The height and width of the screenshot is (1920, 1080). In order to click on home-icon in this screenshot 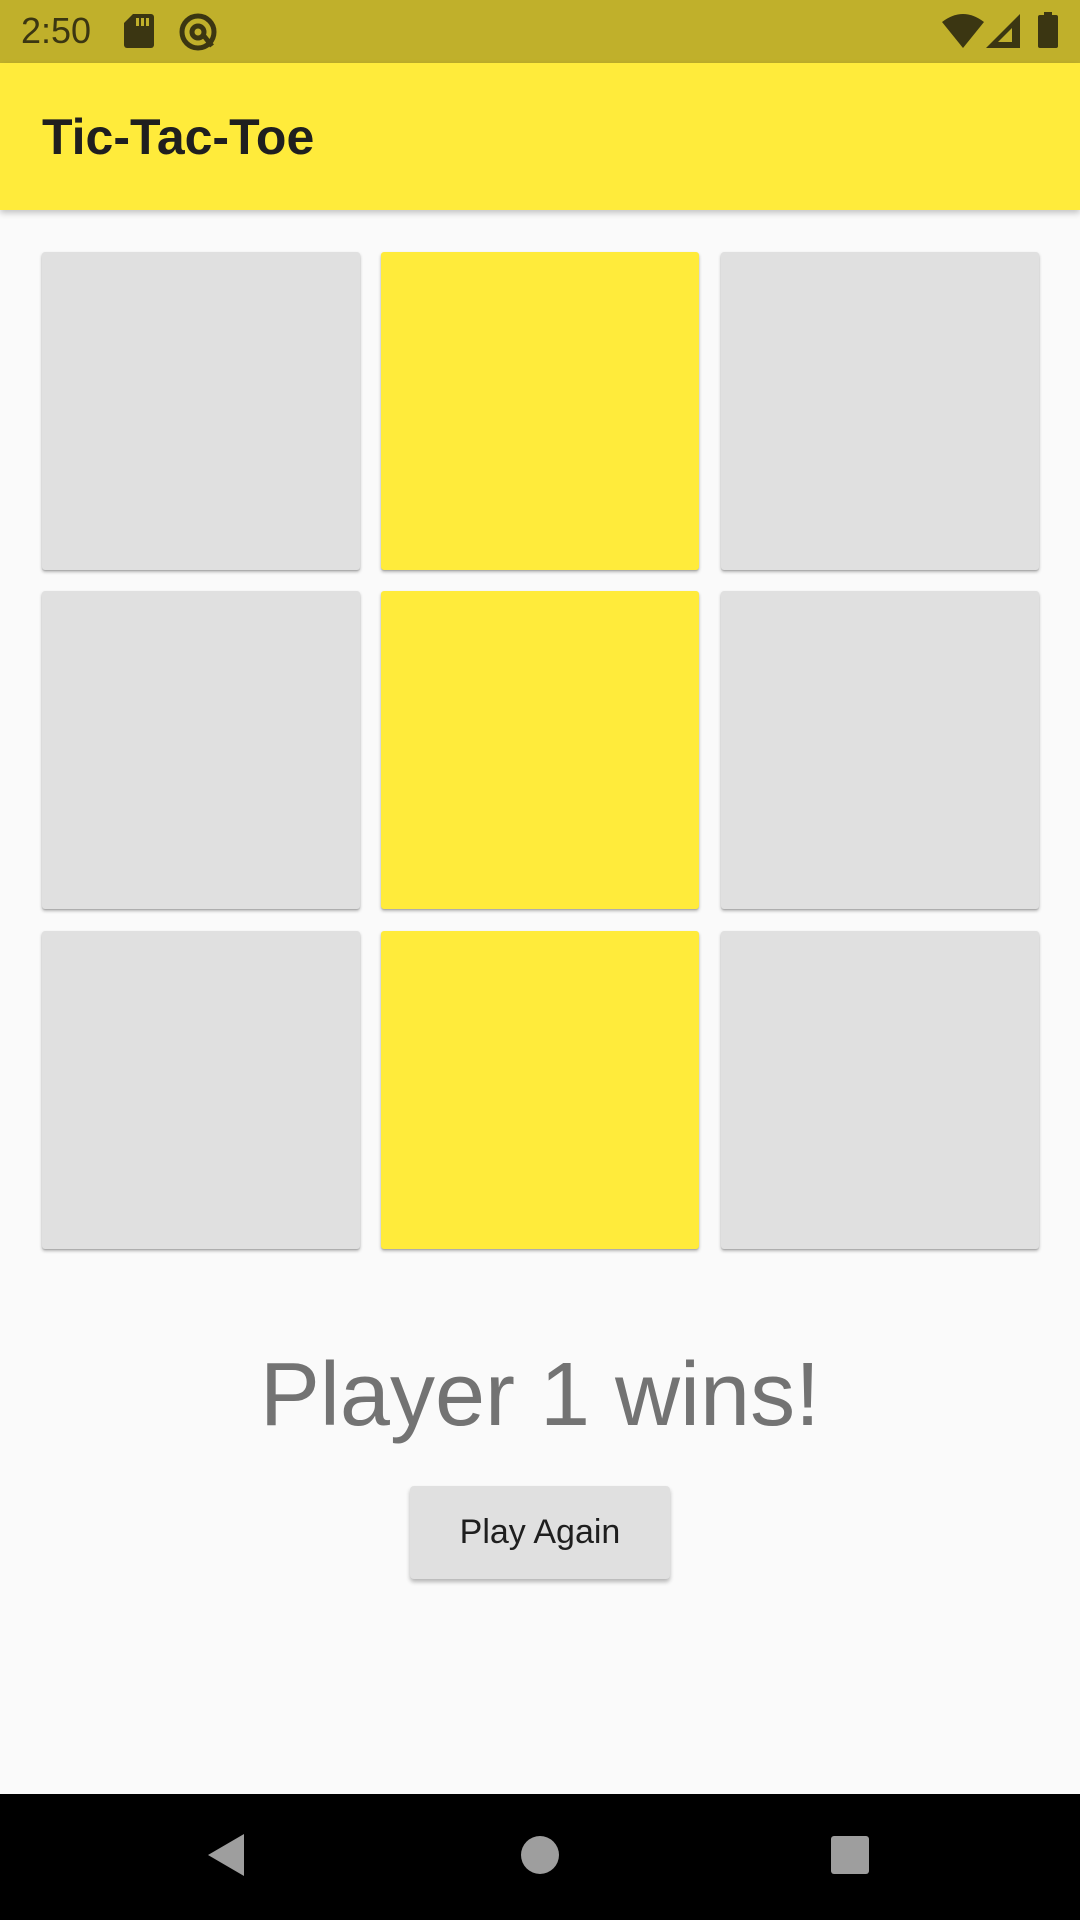, I will do `click(540, 1857)`.